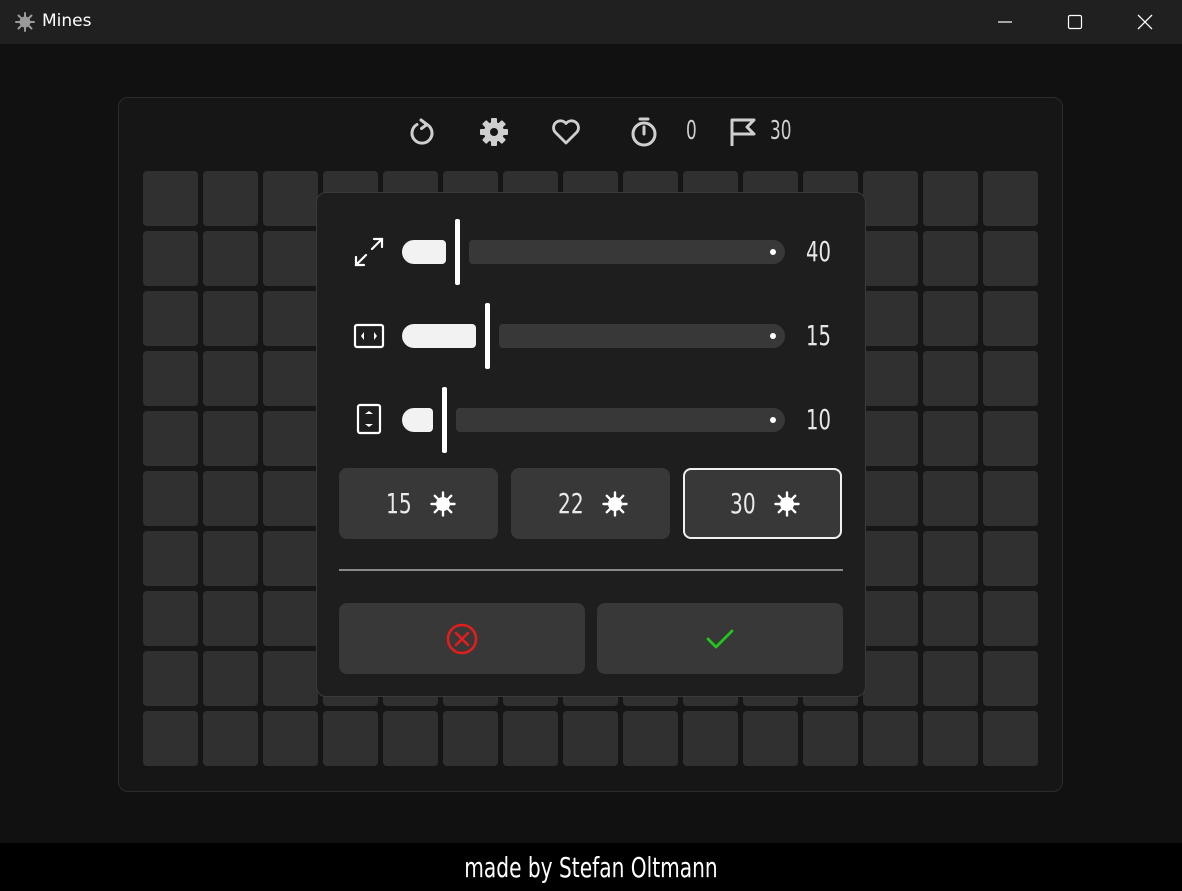 The height and width of the screenshot is (891, 1182). I want to click on expand-icon, so click(369, 252).